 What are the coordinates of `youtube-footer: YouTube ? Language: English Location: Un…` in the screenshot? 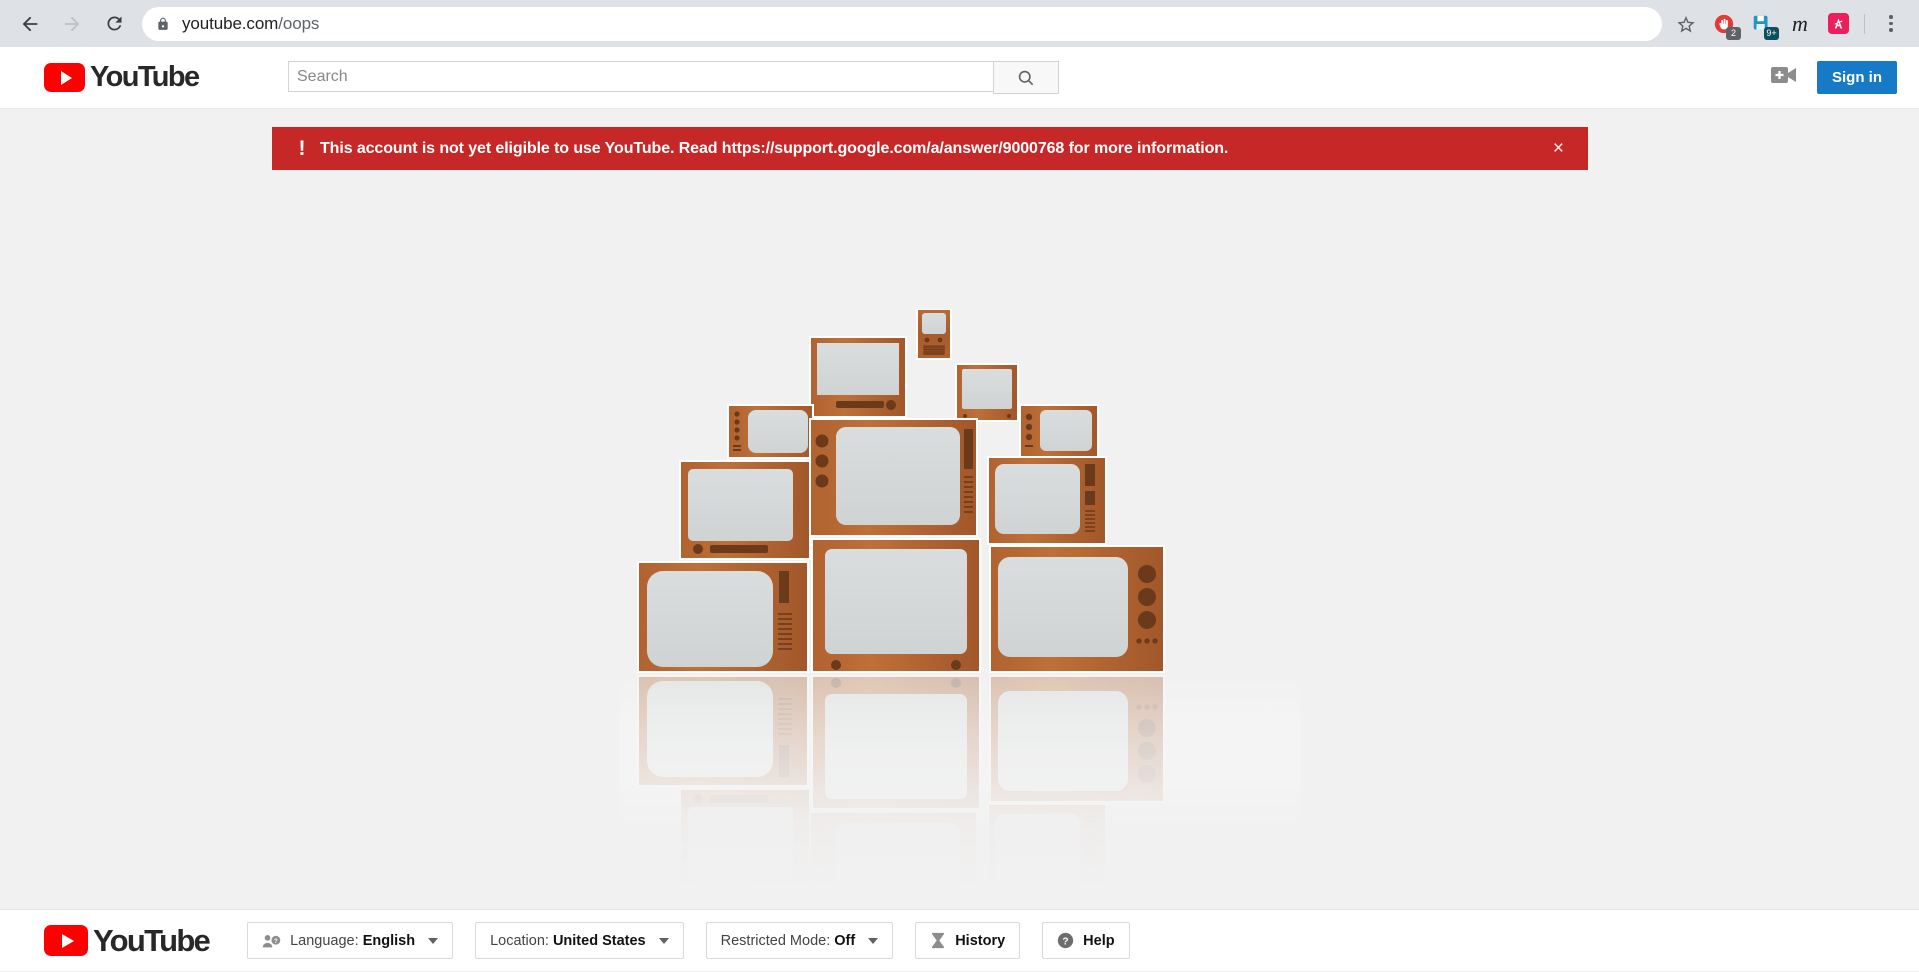 It's located at (959, 940).